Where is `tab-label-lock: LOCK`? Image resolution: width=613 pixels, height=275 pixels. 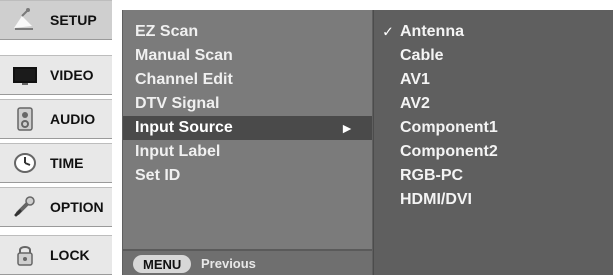 tab-label-lock: LOCK is located at coordinates (70, 255).